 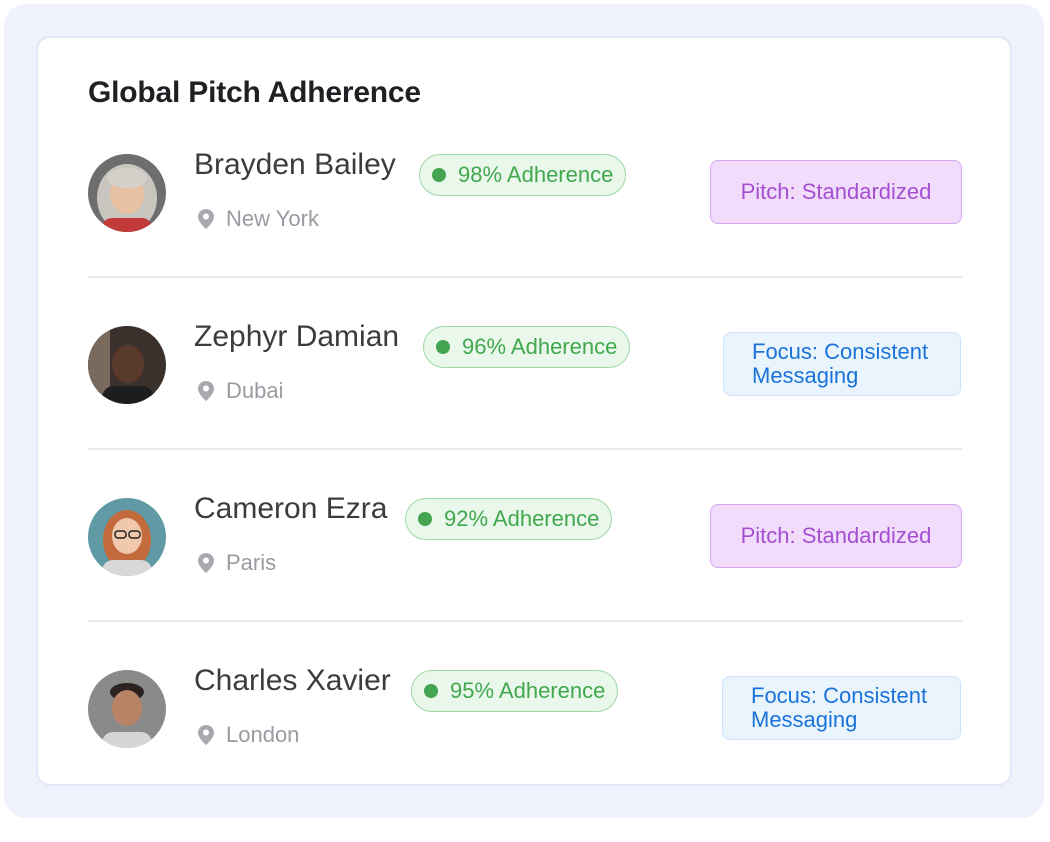 I want to click on adherence-badge: 92% Adherence, so click(x=509, y=519).